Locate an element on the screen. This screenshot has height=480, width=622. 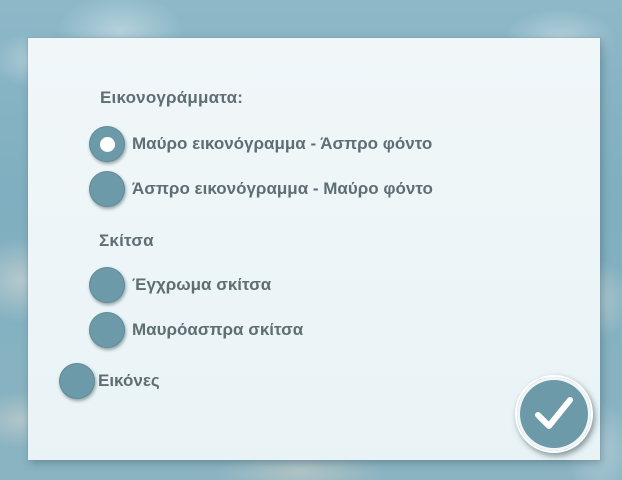
option-white-pictogram-black-bg: Άσπρο εικονόγραμμα - Μαύρο φόντο is located at coordinates (261, 189).